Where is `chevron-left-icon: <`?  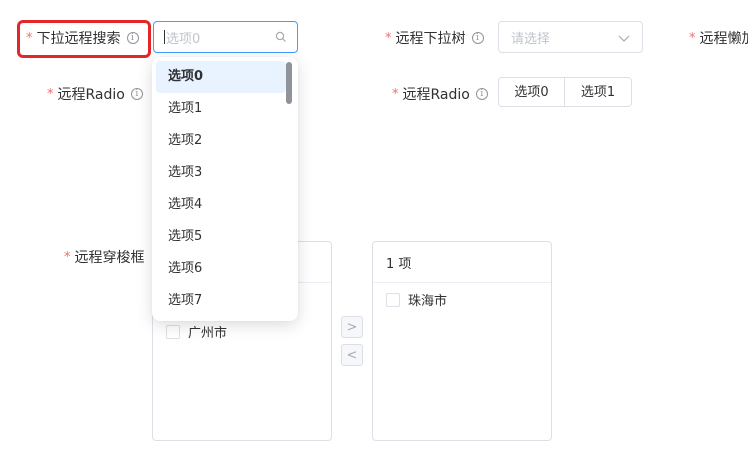 chevron-left-icon: < is located at coordinates (352, 355).